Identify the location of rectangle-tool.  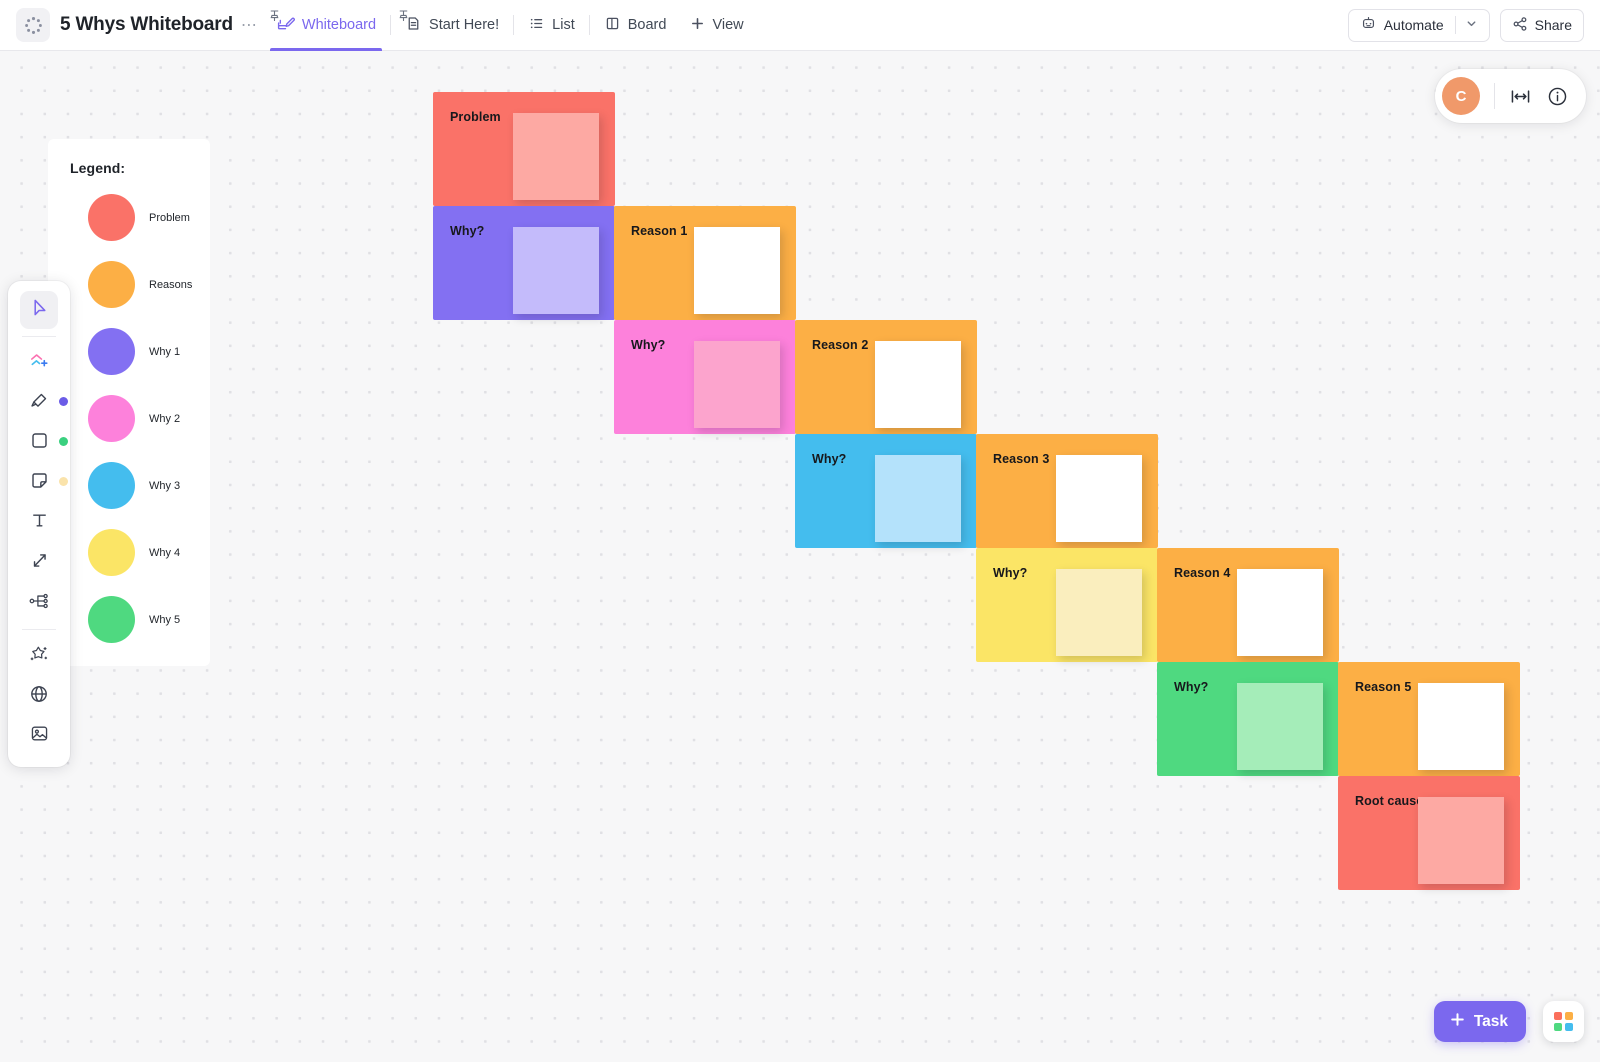
(44, 443).